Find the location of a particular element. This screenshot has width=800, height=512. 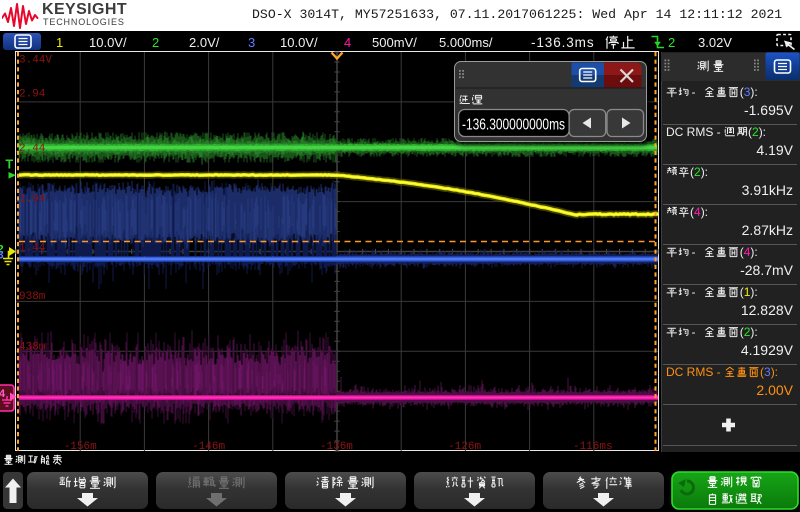

svg-text: 4.1929V is located at coordinates (767, 350).